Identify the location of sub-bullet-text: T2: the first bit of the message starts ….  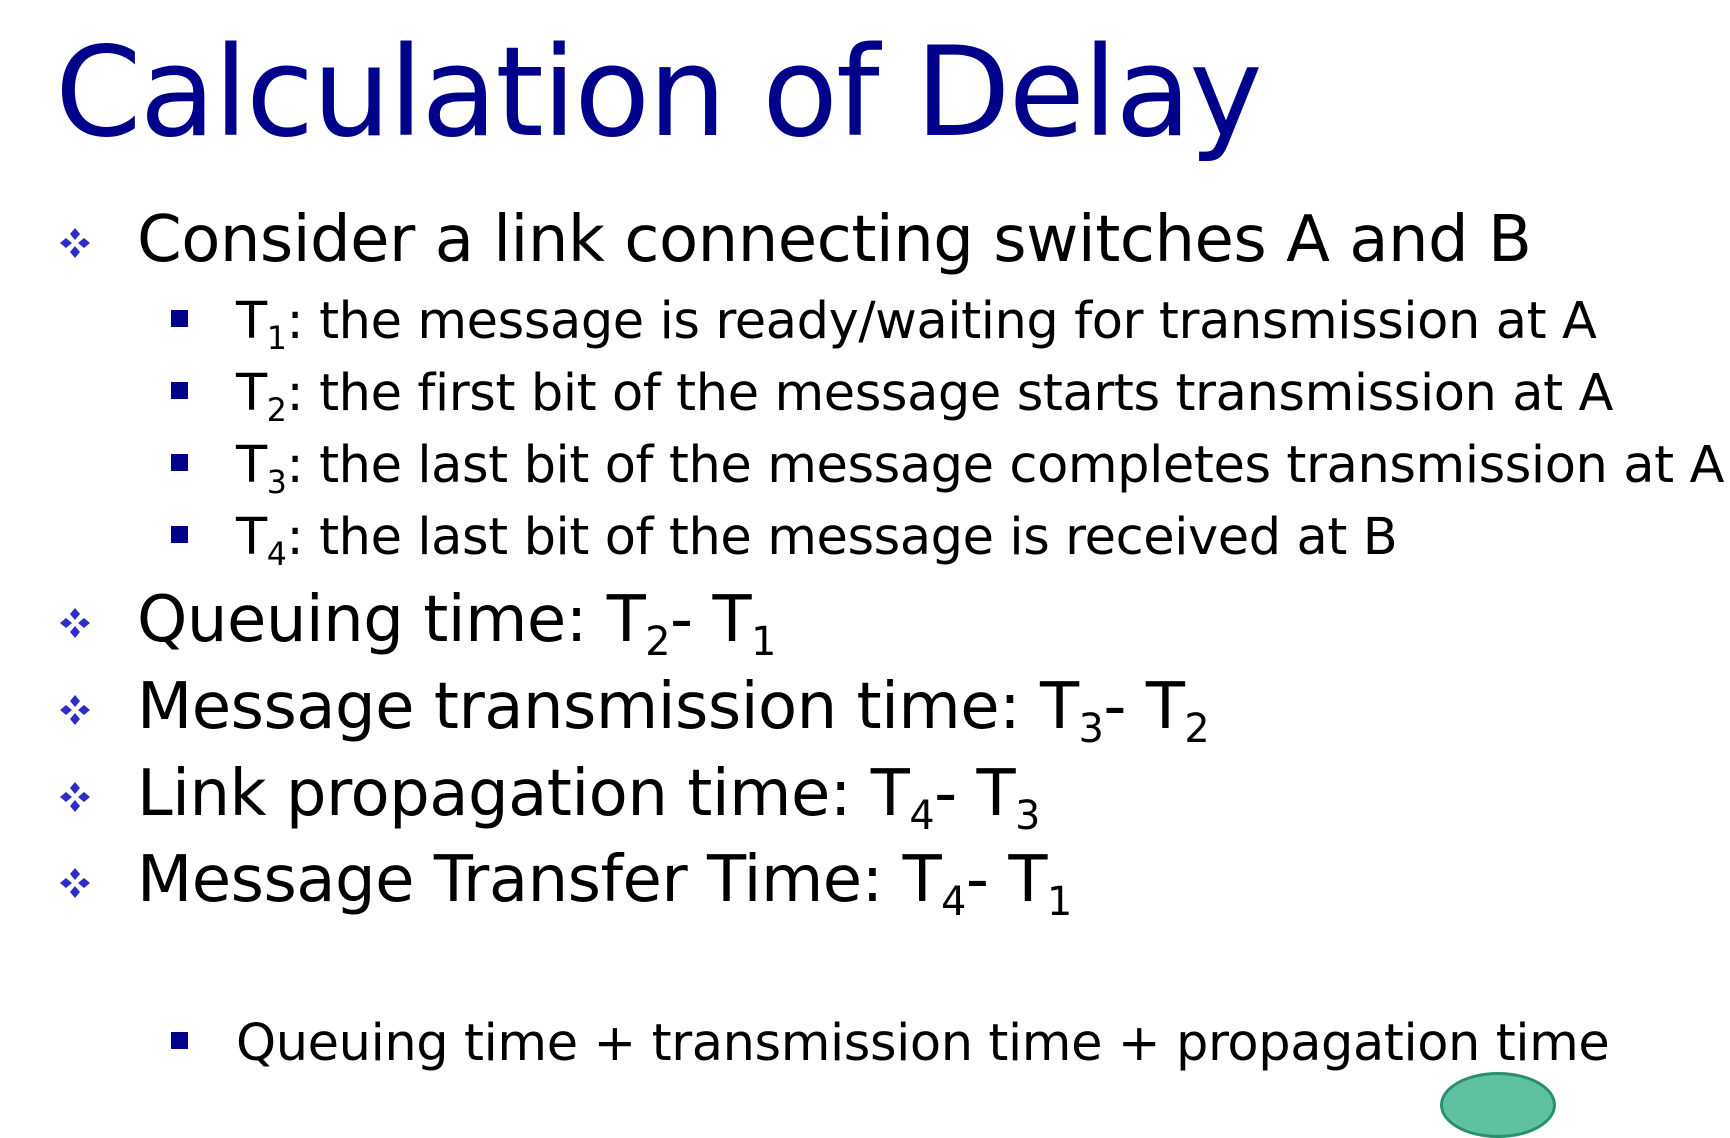
(925, 397).